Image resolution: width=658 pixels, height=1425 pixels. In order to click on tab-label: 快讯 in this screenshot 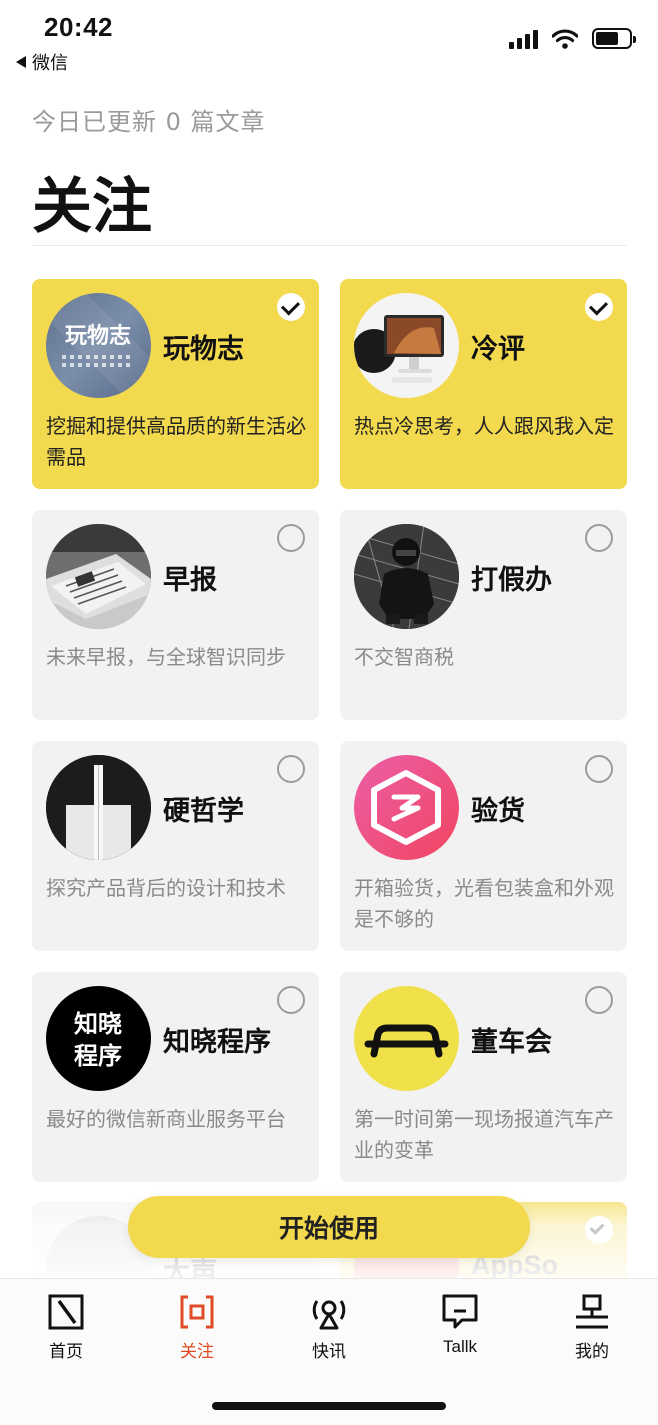, I will do `click(329, 1352)`.